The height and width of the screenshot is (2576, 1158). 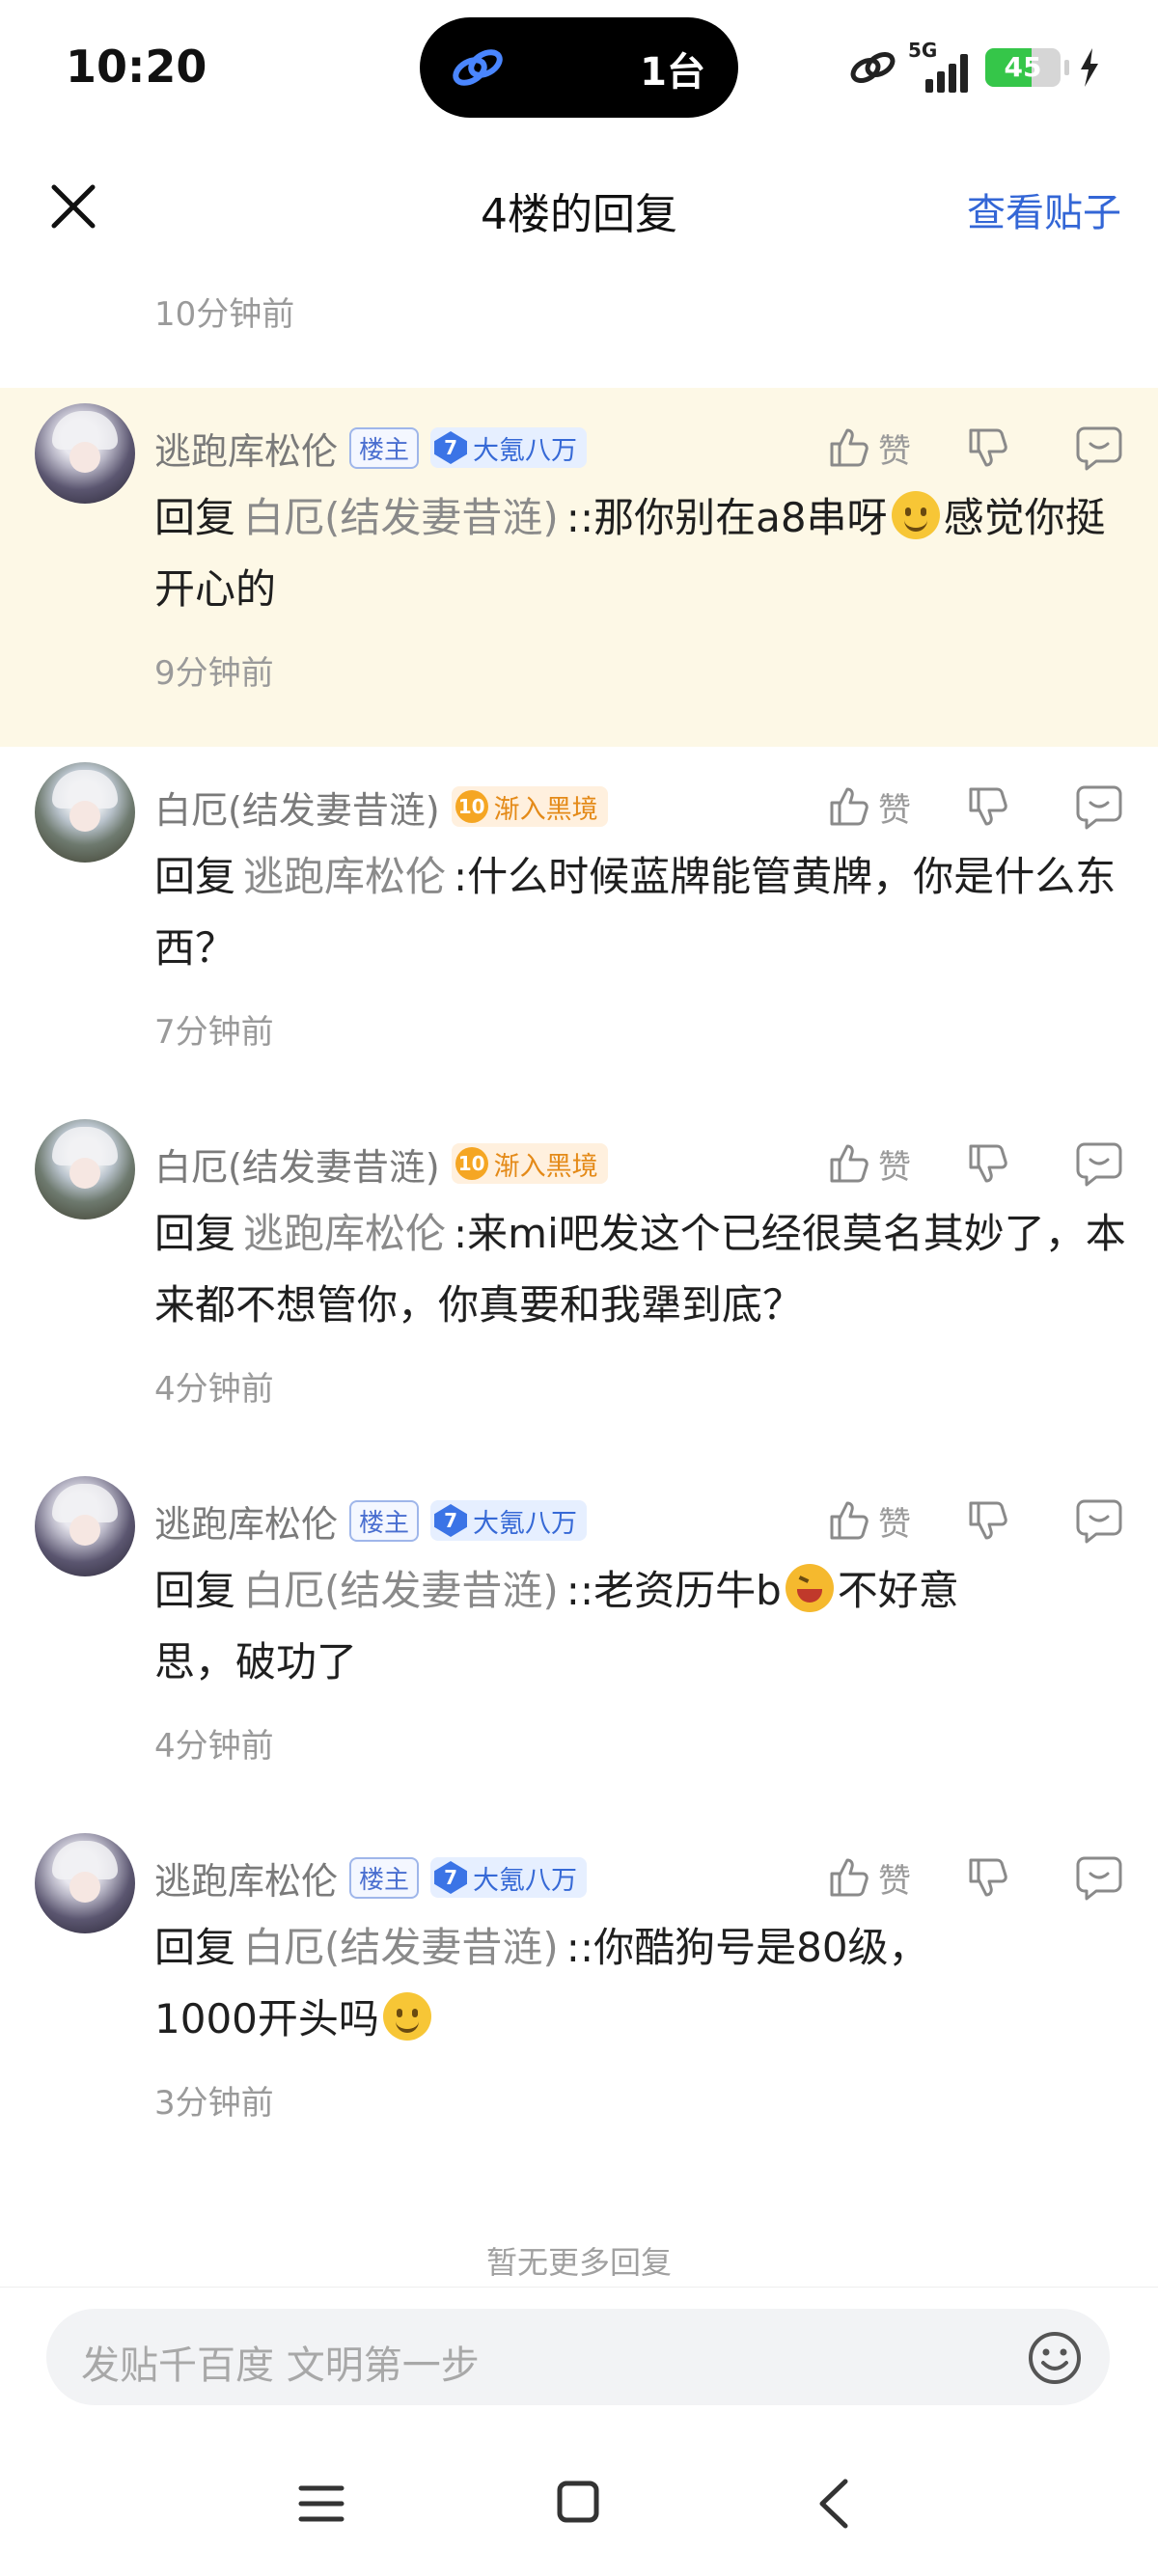 I want to click on status-icons: 5G 45, so click(x=974, y=67).